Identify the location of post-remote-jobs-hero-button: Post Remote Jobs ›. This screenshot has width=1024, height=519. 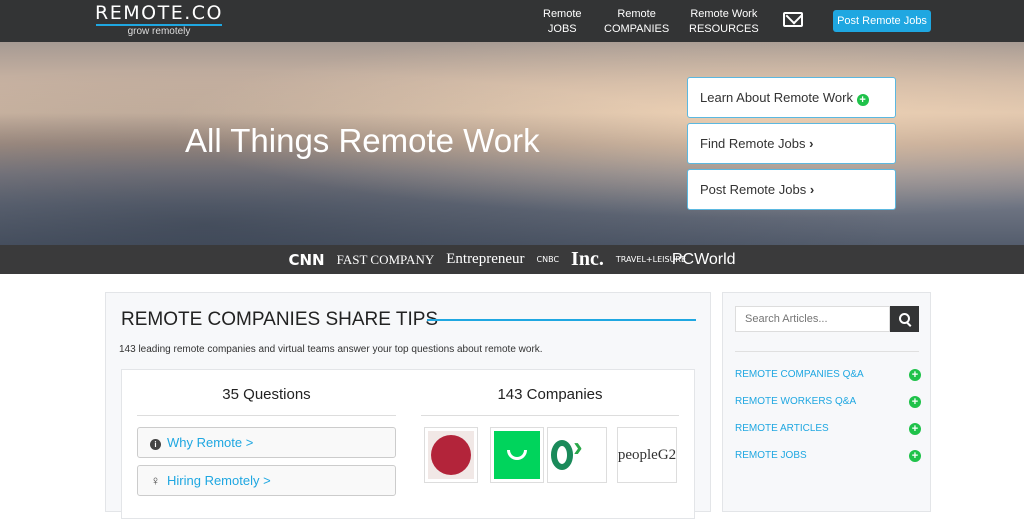
(791, 189).